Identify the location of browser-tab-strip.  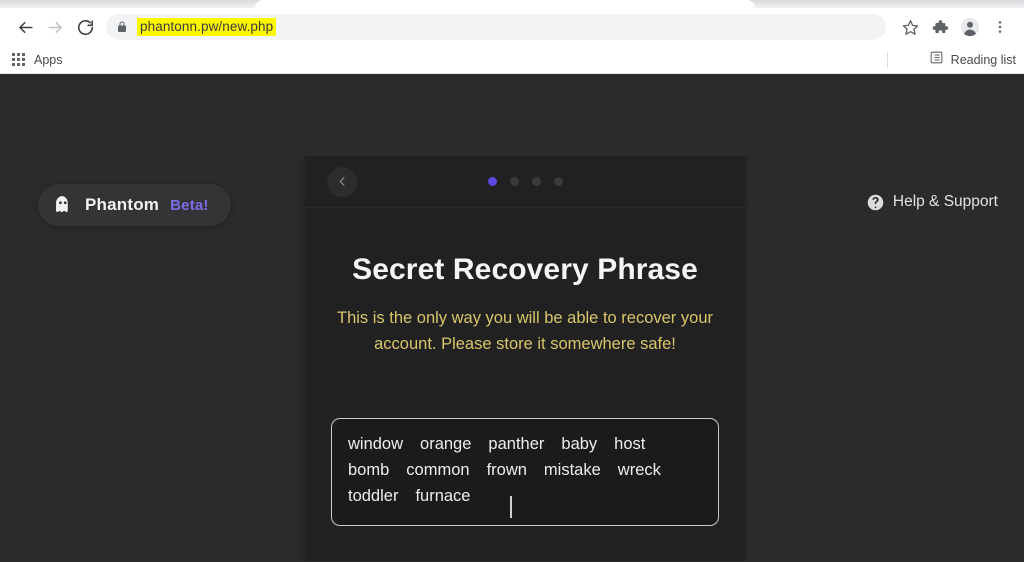
(512, 4).